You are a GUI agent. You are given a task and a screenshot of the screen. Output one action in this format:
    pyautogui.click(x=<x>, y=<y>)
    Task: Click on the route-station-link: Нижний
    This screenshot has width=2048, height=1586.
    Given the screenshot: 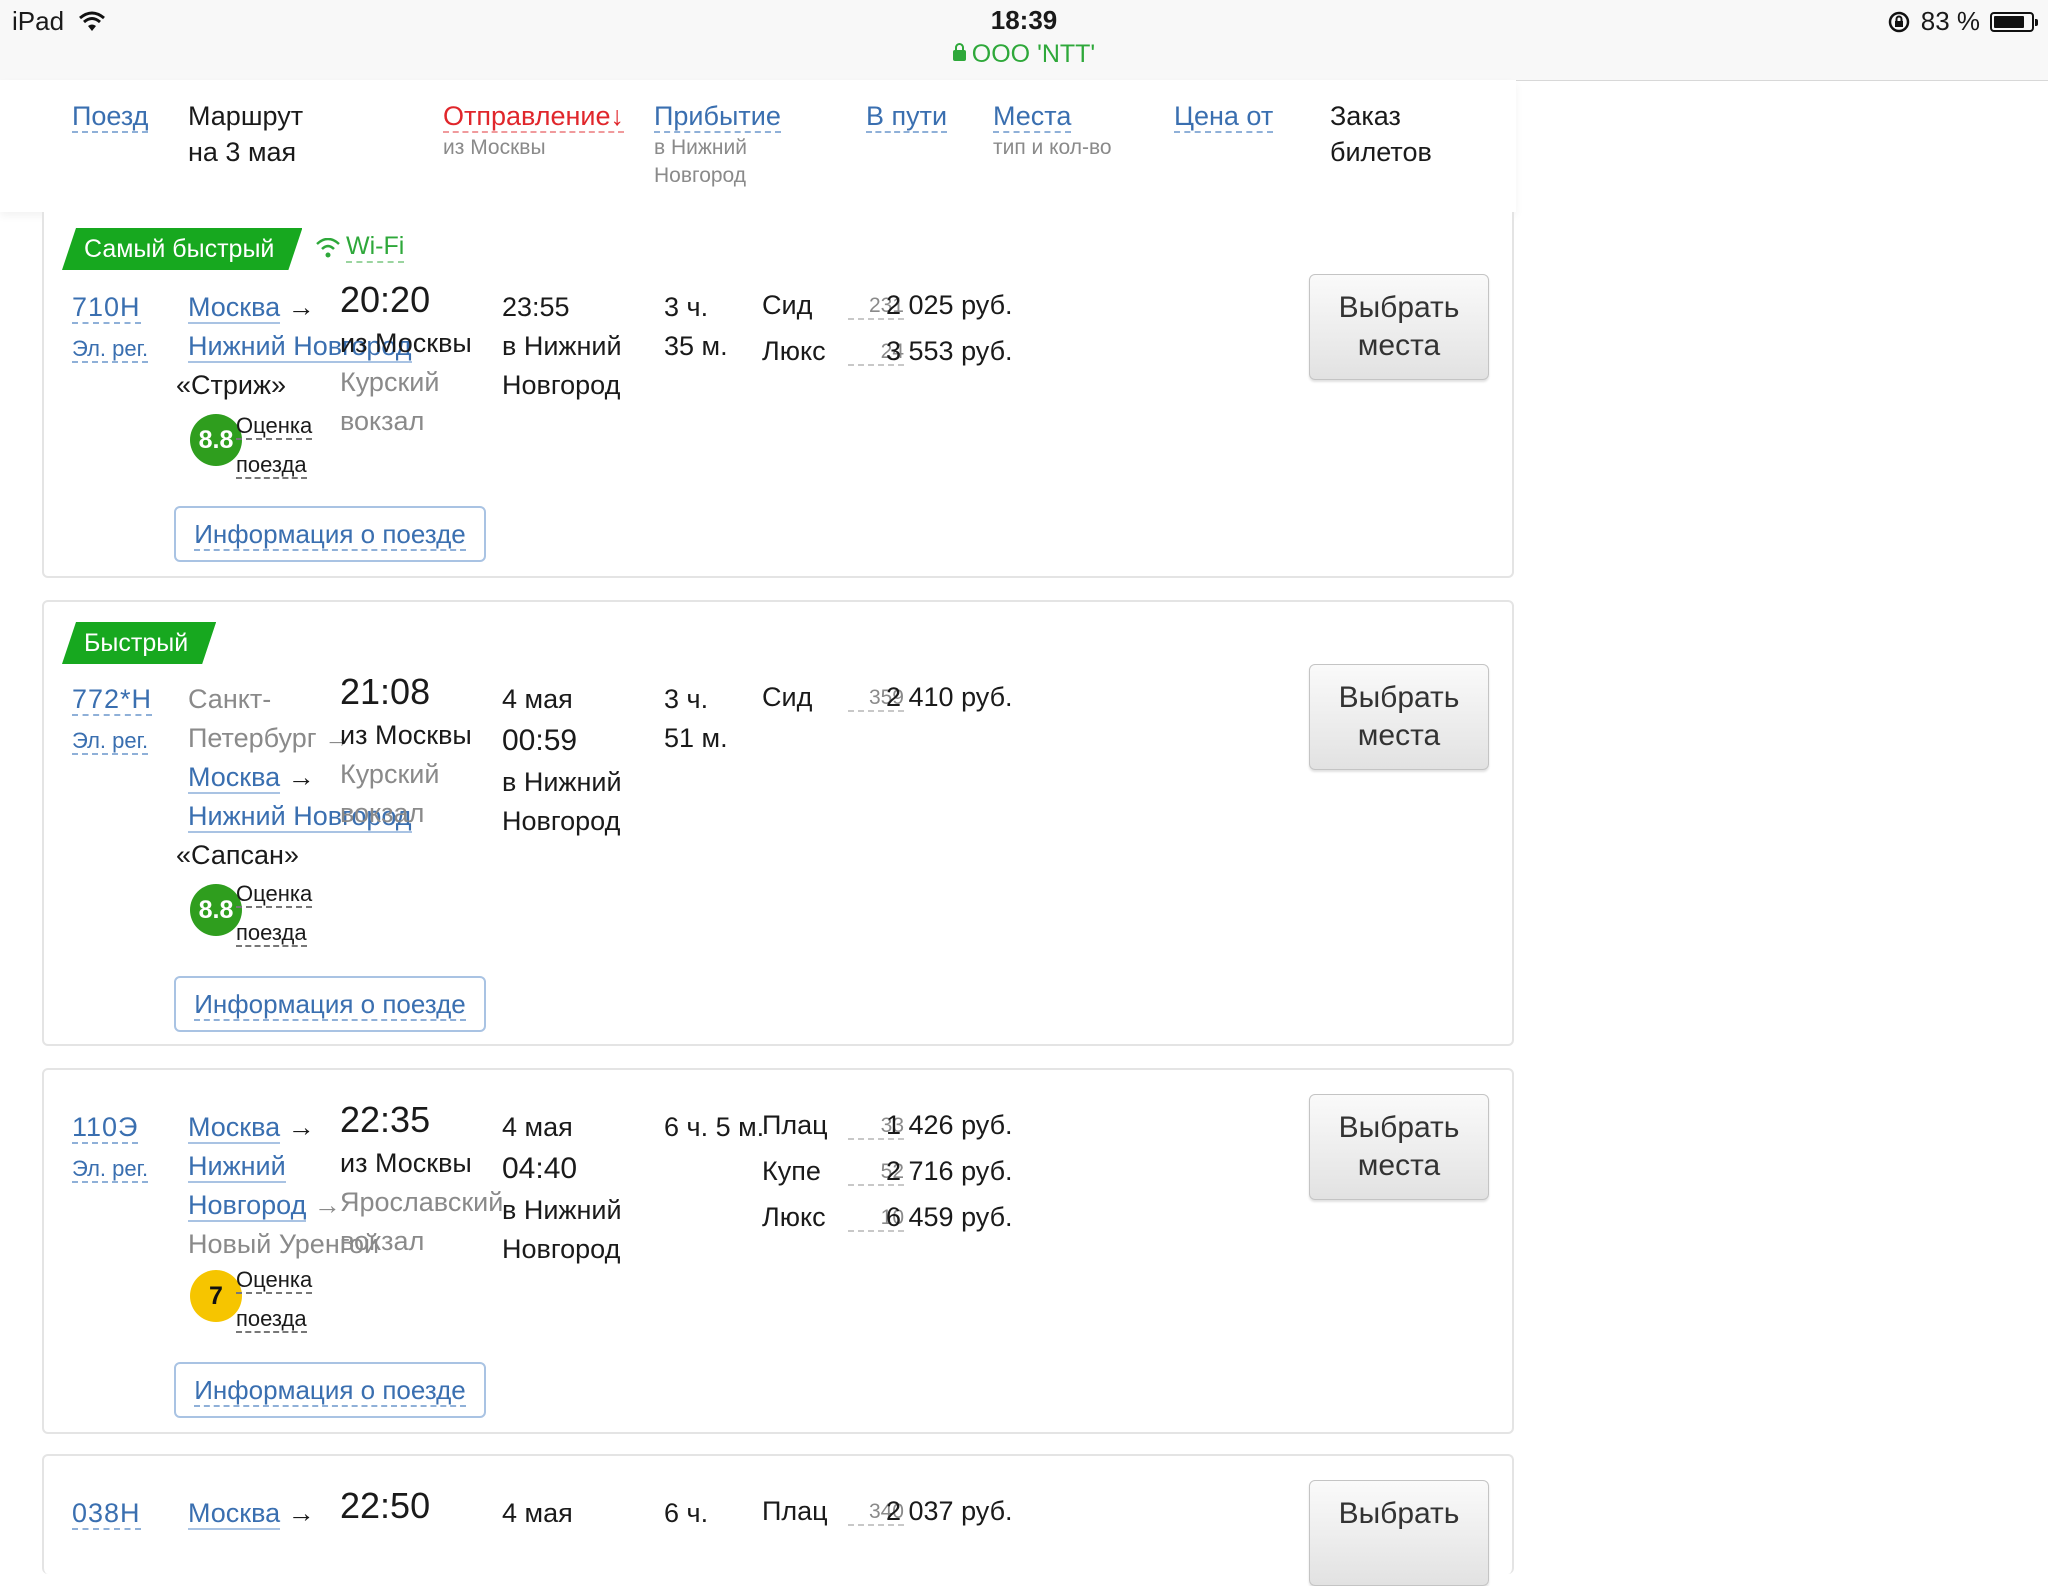 What is the action you would take?
    pyautogui.click(x=237, y=1167)
    